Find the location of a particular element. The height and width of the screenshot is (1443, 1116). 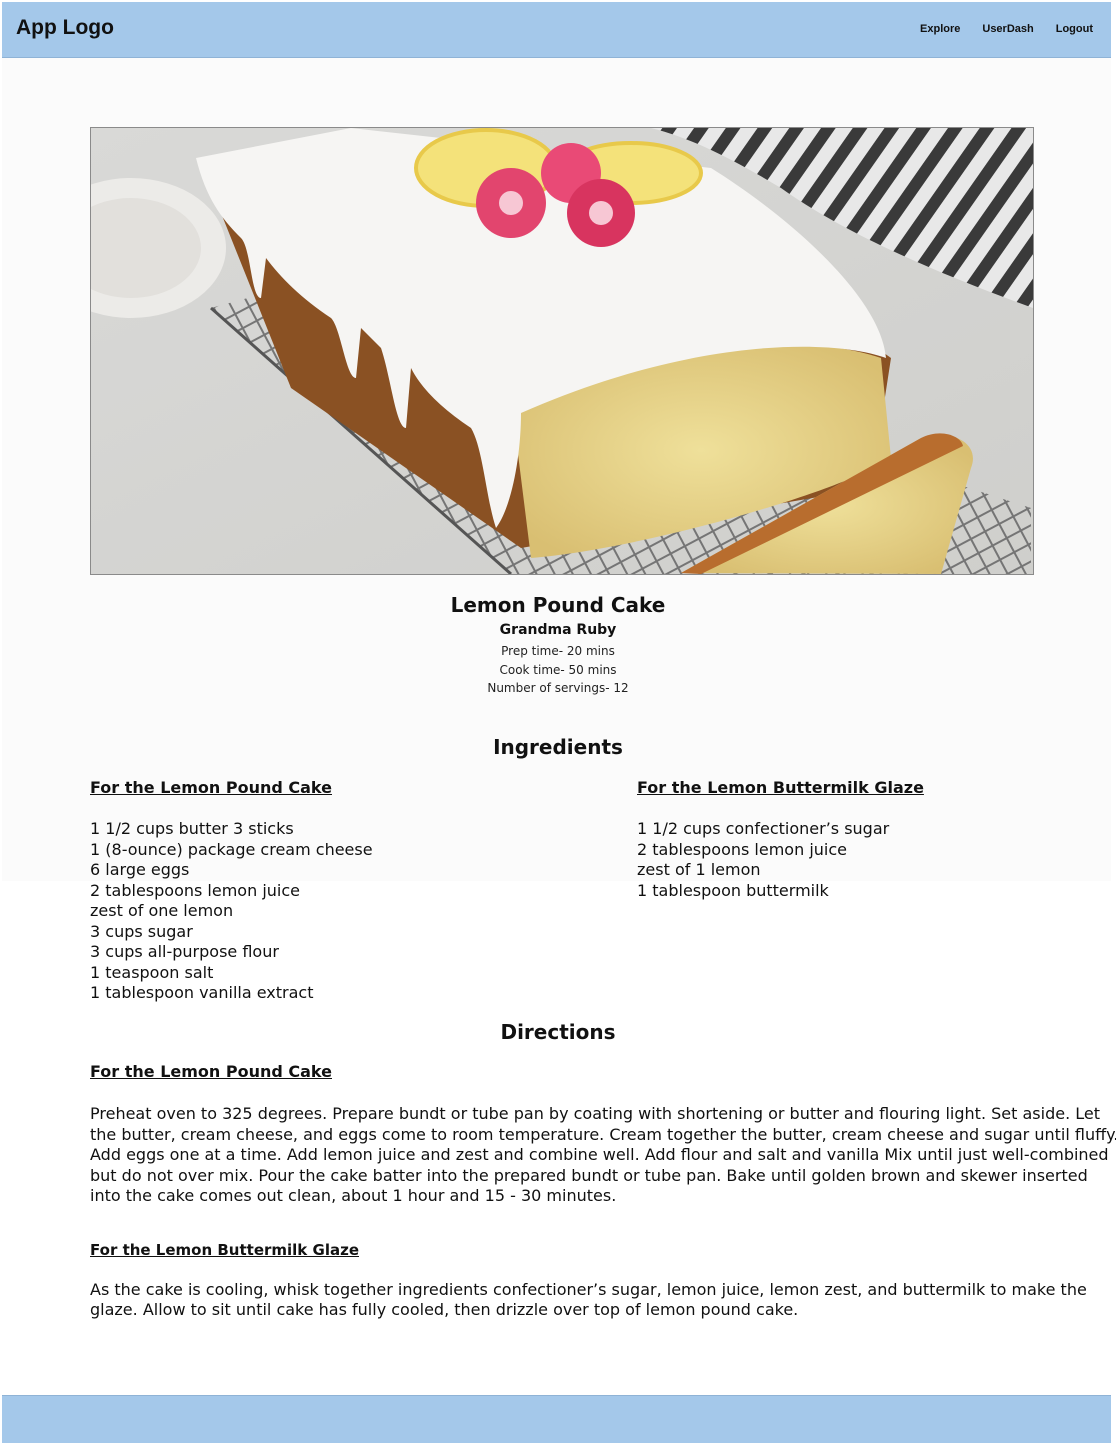

cook-time: Cook time- 50 mins is located at coordinates (558, 670).